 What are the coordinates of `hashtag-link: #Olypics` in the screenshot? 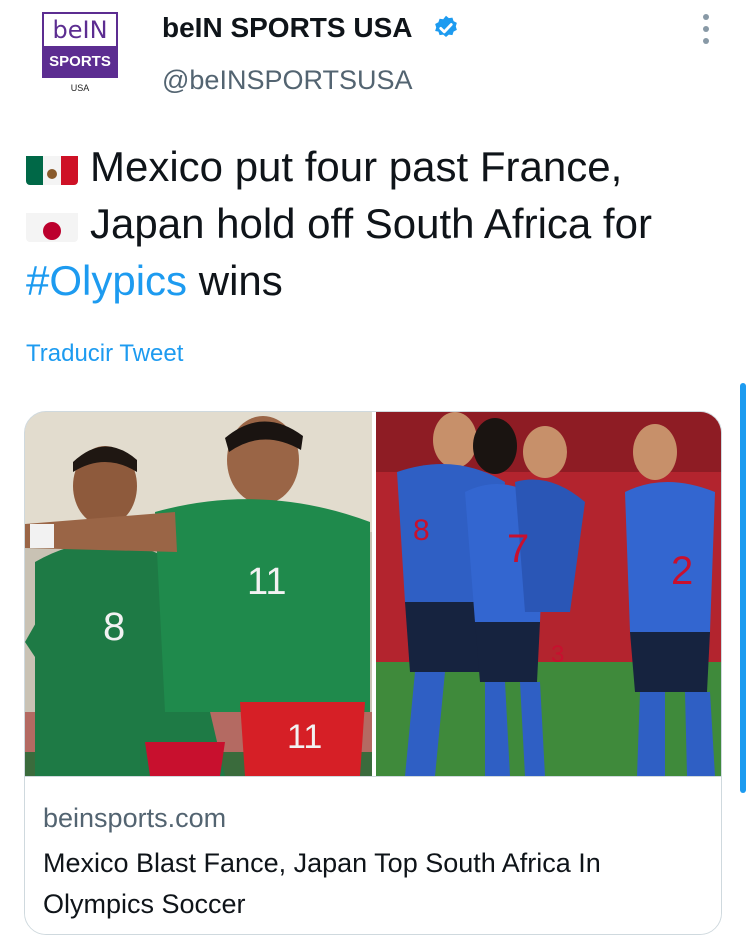 It's located at (106, 280).